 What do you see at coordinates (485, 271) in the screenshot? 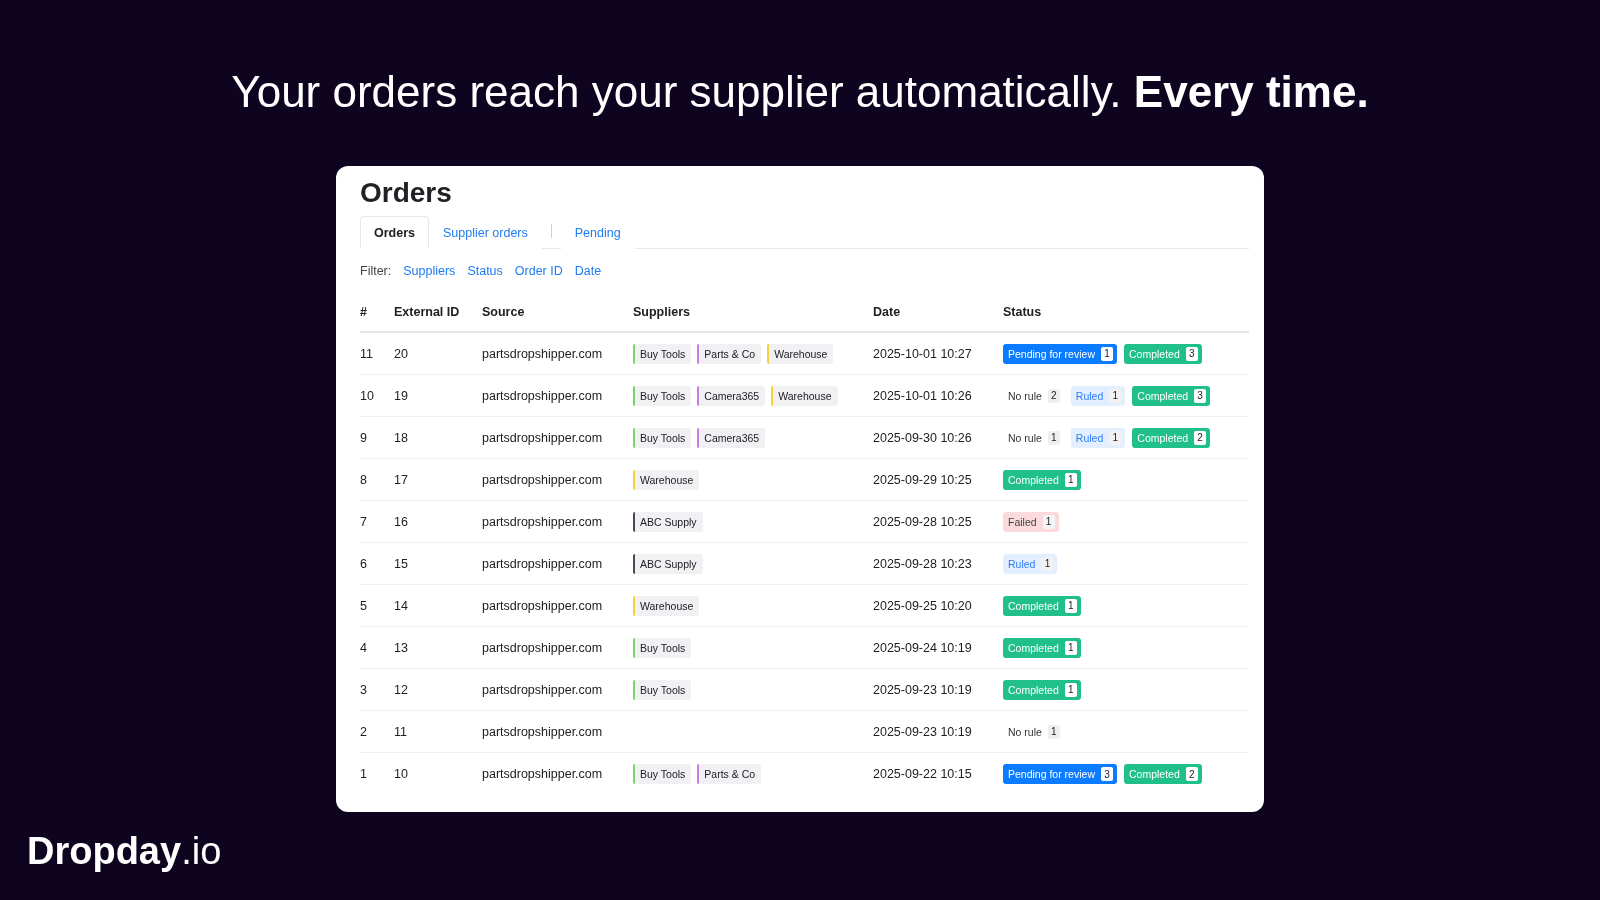
I see `filter-link: Status` at bounding box center [485, 271].